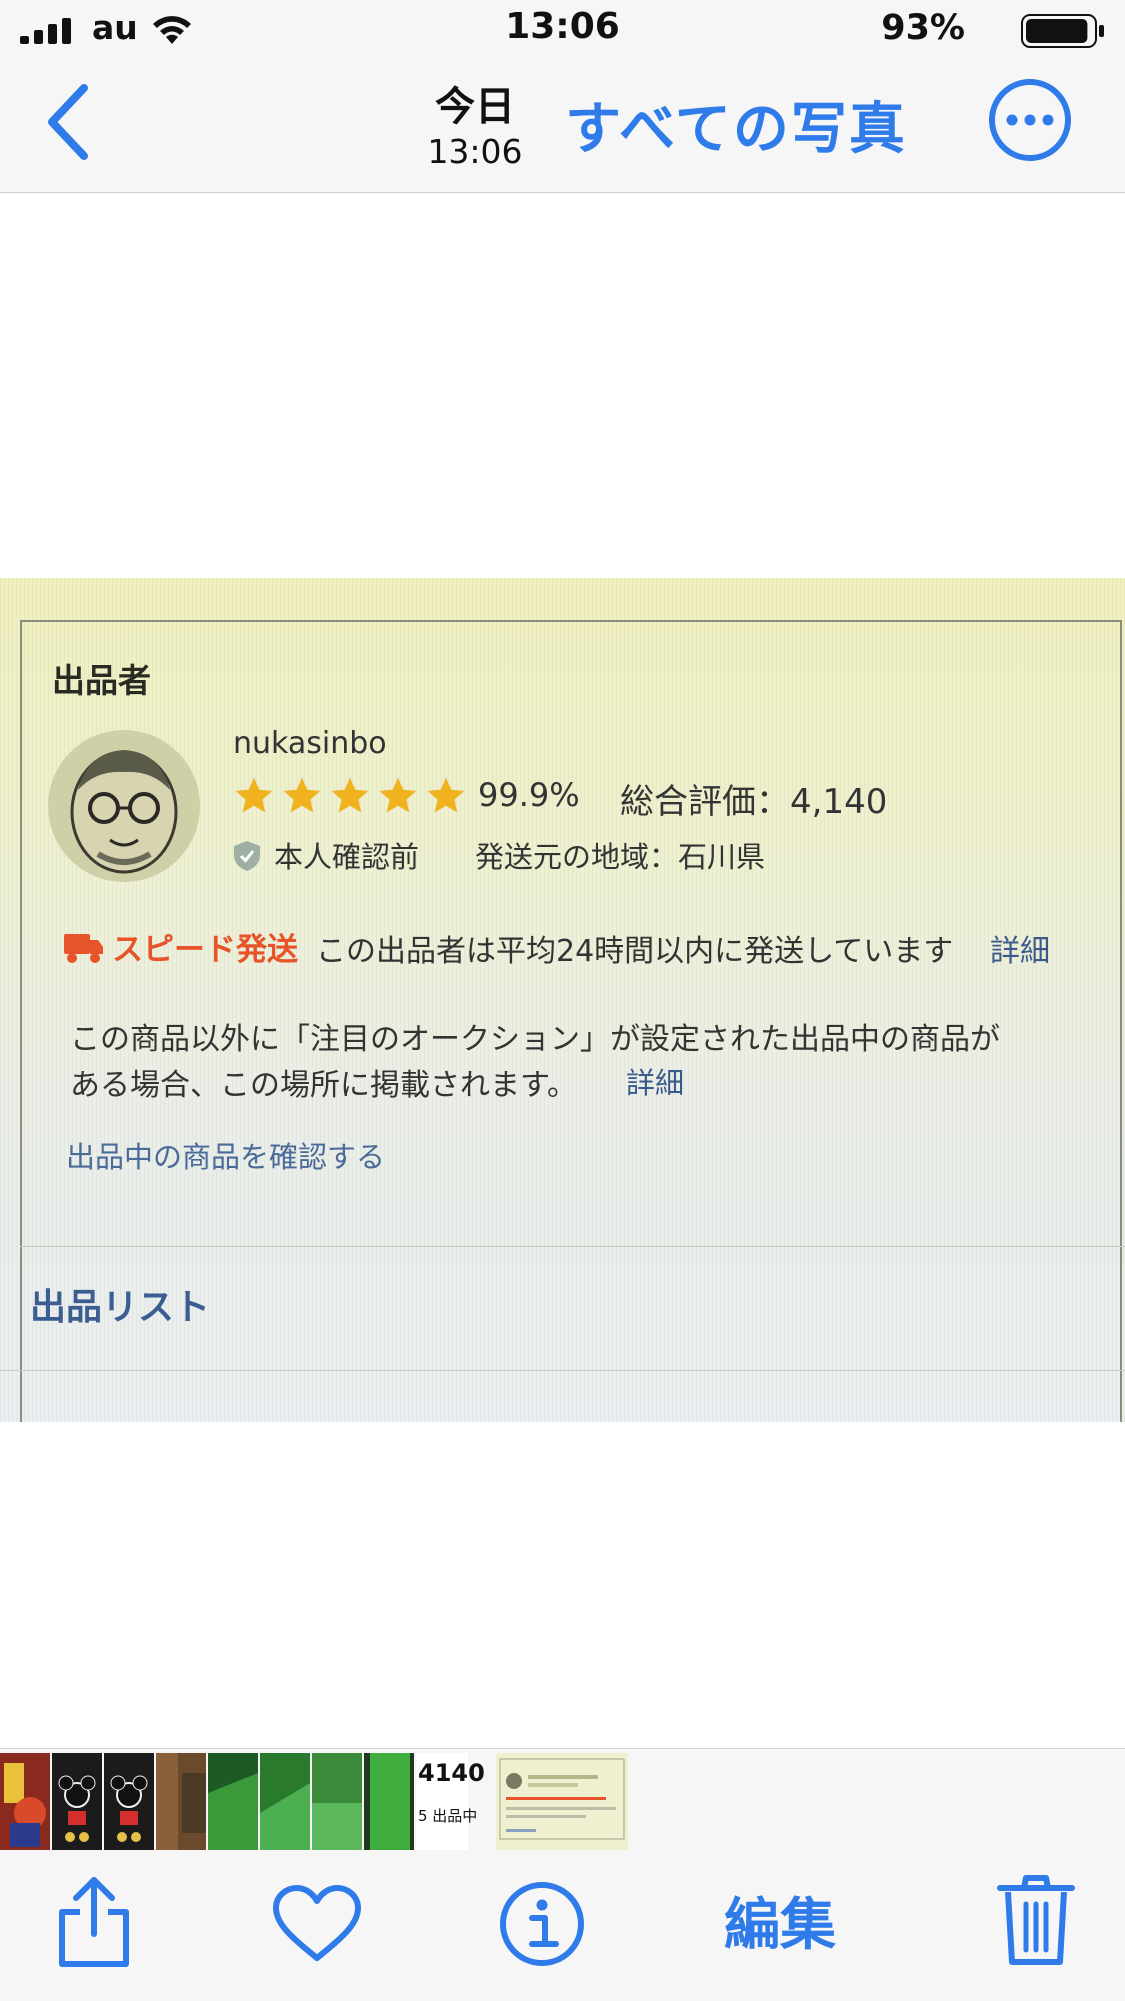  Describe the element at coordinates (70, 122) in the screenshot. I see `back-chevron-icon` at that location.